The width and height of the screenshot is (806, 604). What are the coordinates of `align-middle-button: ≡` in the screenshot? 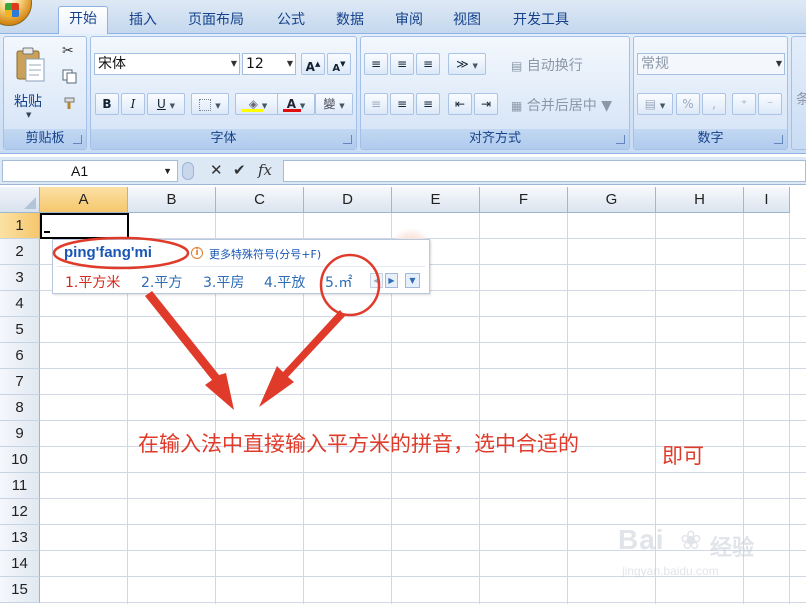 It's located at (402, 64).